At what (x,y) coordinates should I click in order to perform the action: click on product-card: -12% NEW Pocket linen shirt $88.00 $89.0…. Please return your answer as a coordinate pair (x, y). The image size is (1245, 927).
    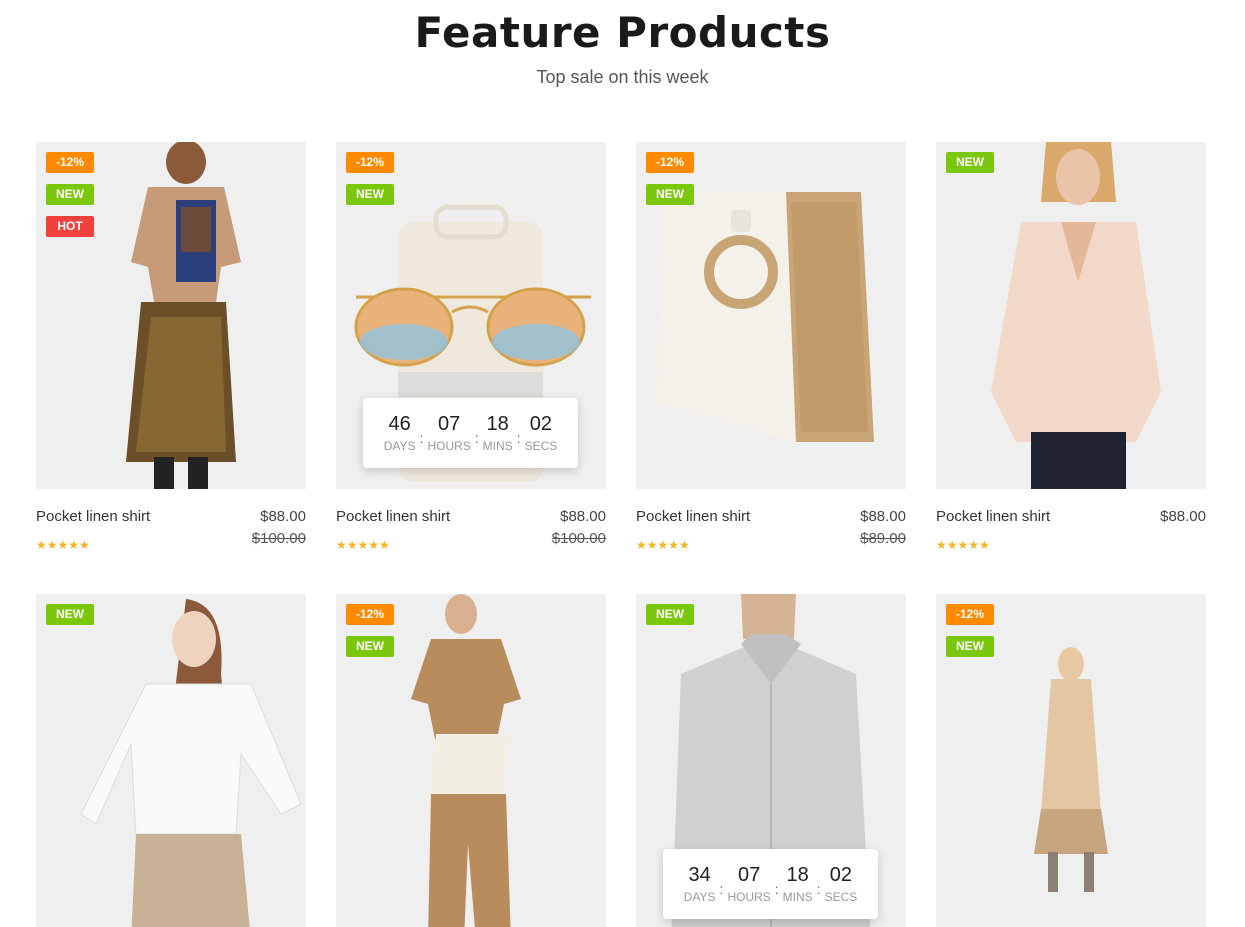
    Looking at the image, I should click on (771, 355).